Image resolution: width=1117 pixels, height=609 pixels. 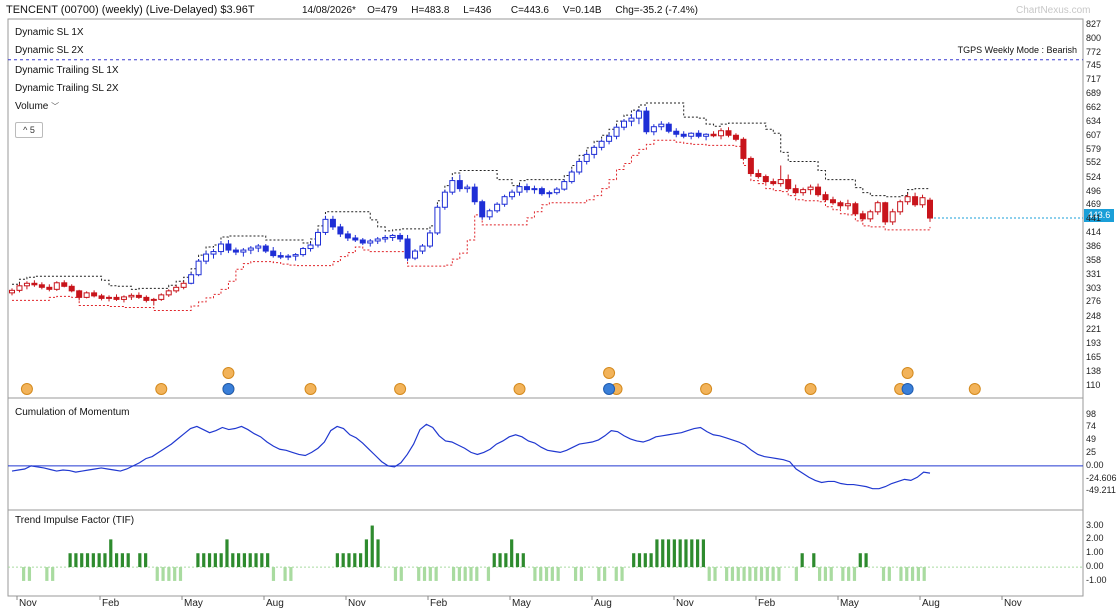 What do you see at coordinates (545, 553) in the screenshot?
I see `tif-series` at bounding box center [545, 553].